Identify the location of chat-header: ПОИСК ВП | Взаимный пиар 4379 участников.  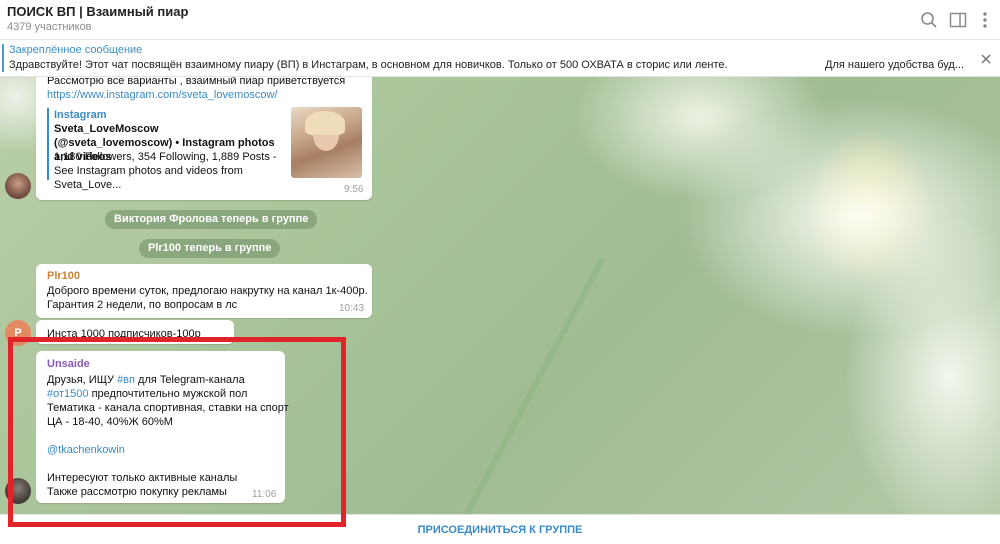
(500, 20).